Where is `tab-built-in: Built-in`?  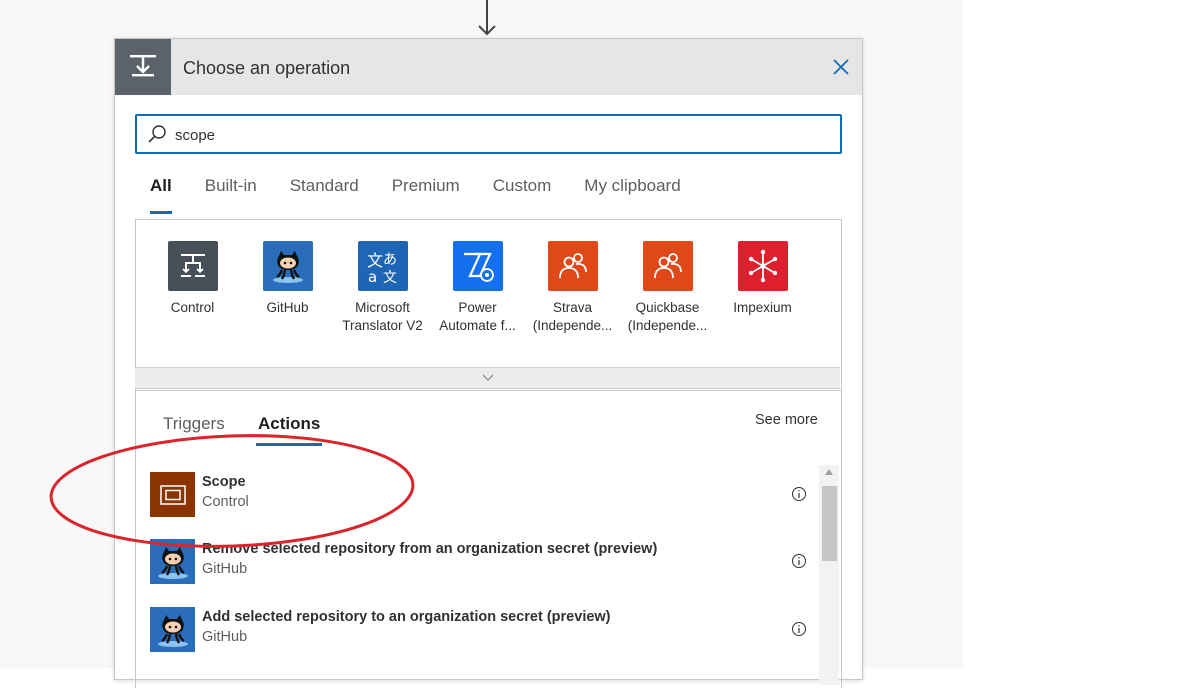 tab-built-in: Built-in is located at coordinates (231, 196).